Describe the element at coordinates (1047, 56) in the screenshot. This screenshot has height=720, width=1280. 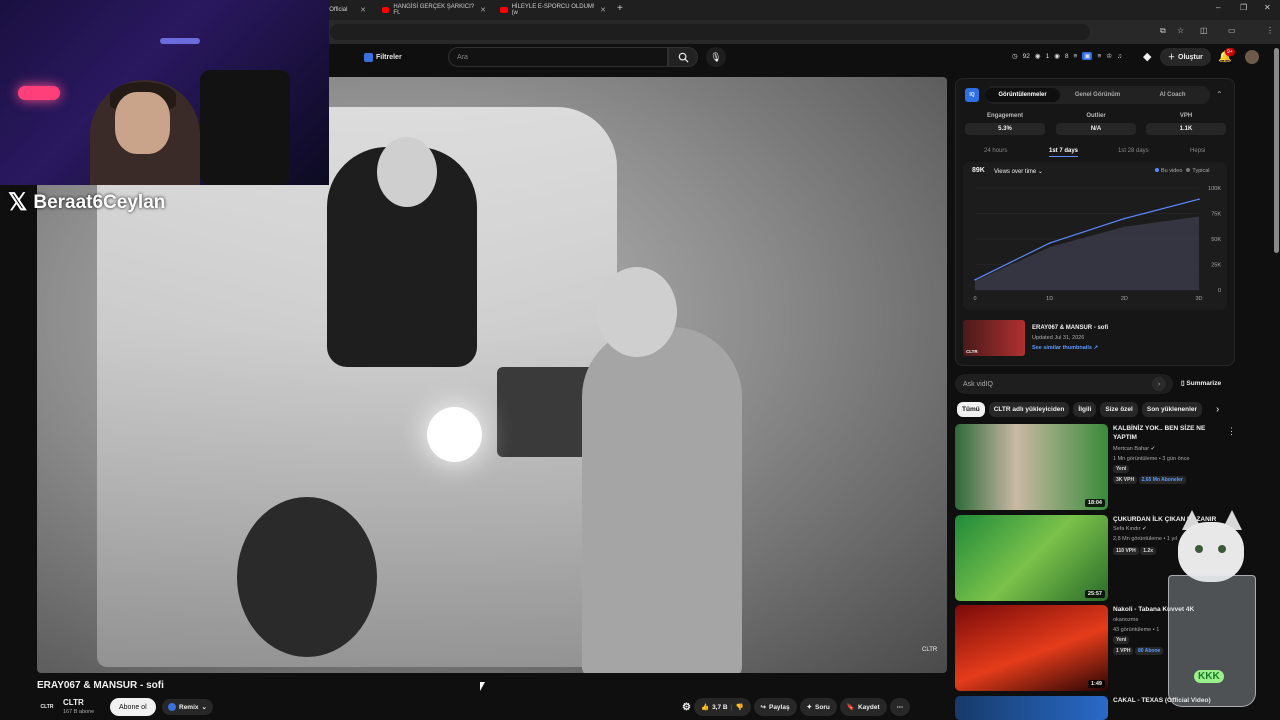
I see `stat-value: 1` at that location.